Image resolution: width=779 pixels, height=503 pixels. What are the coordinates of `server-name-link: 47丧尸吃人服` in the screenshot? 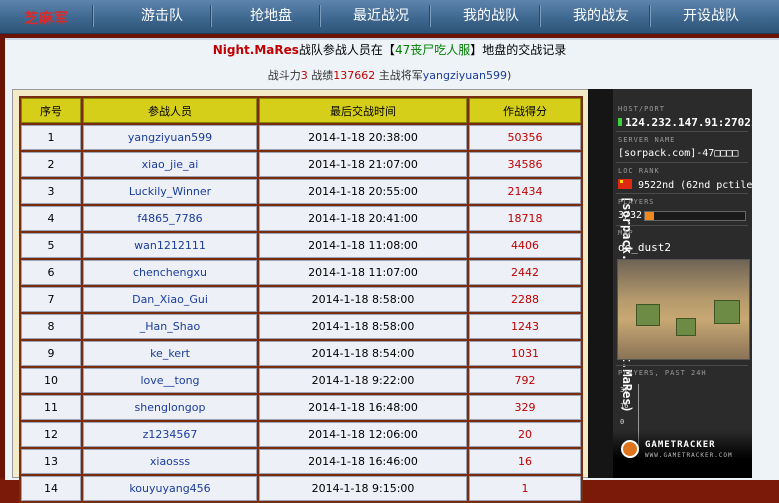 It's located at (432, 50).